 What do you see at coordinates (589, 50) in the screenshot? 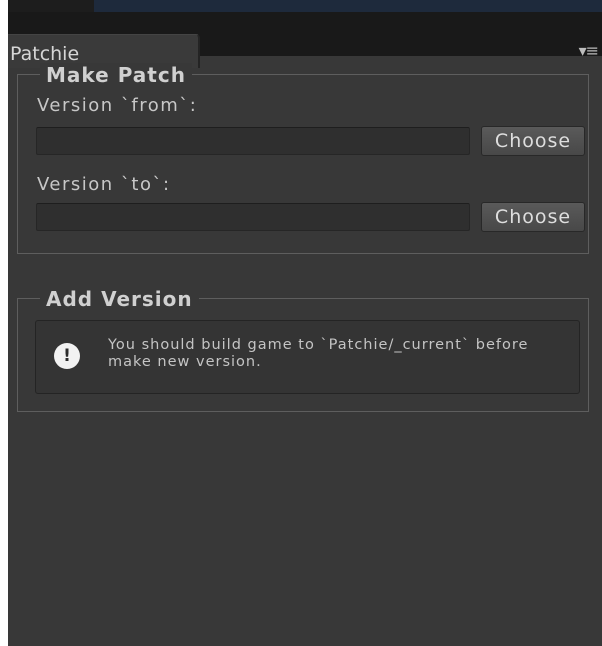
I see `tab-menu-icon: ▾≡` at bounding box center [589, 50].